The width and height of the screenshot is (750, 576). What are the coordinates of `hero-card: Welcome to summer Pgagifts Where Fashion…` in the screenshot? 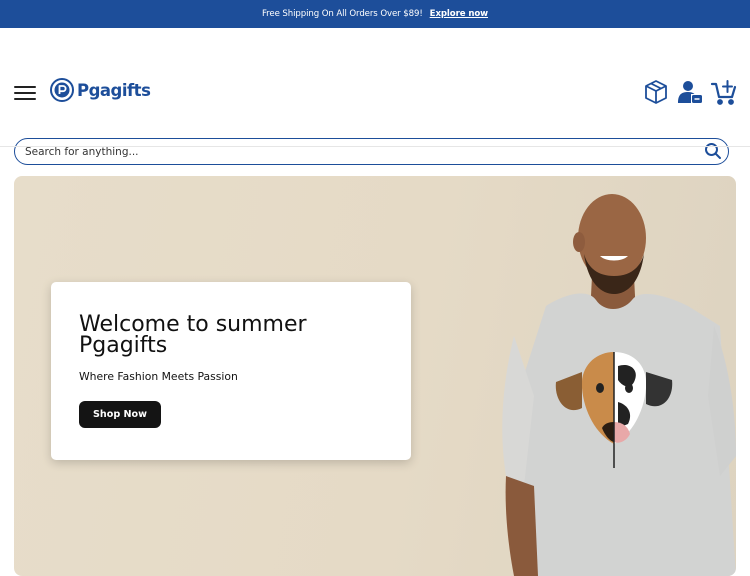 It's located at (231, 371).